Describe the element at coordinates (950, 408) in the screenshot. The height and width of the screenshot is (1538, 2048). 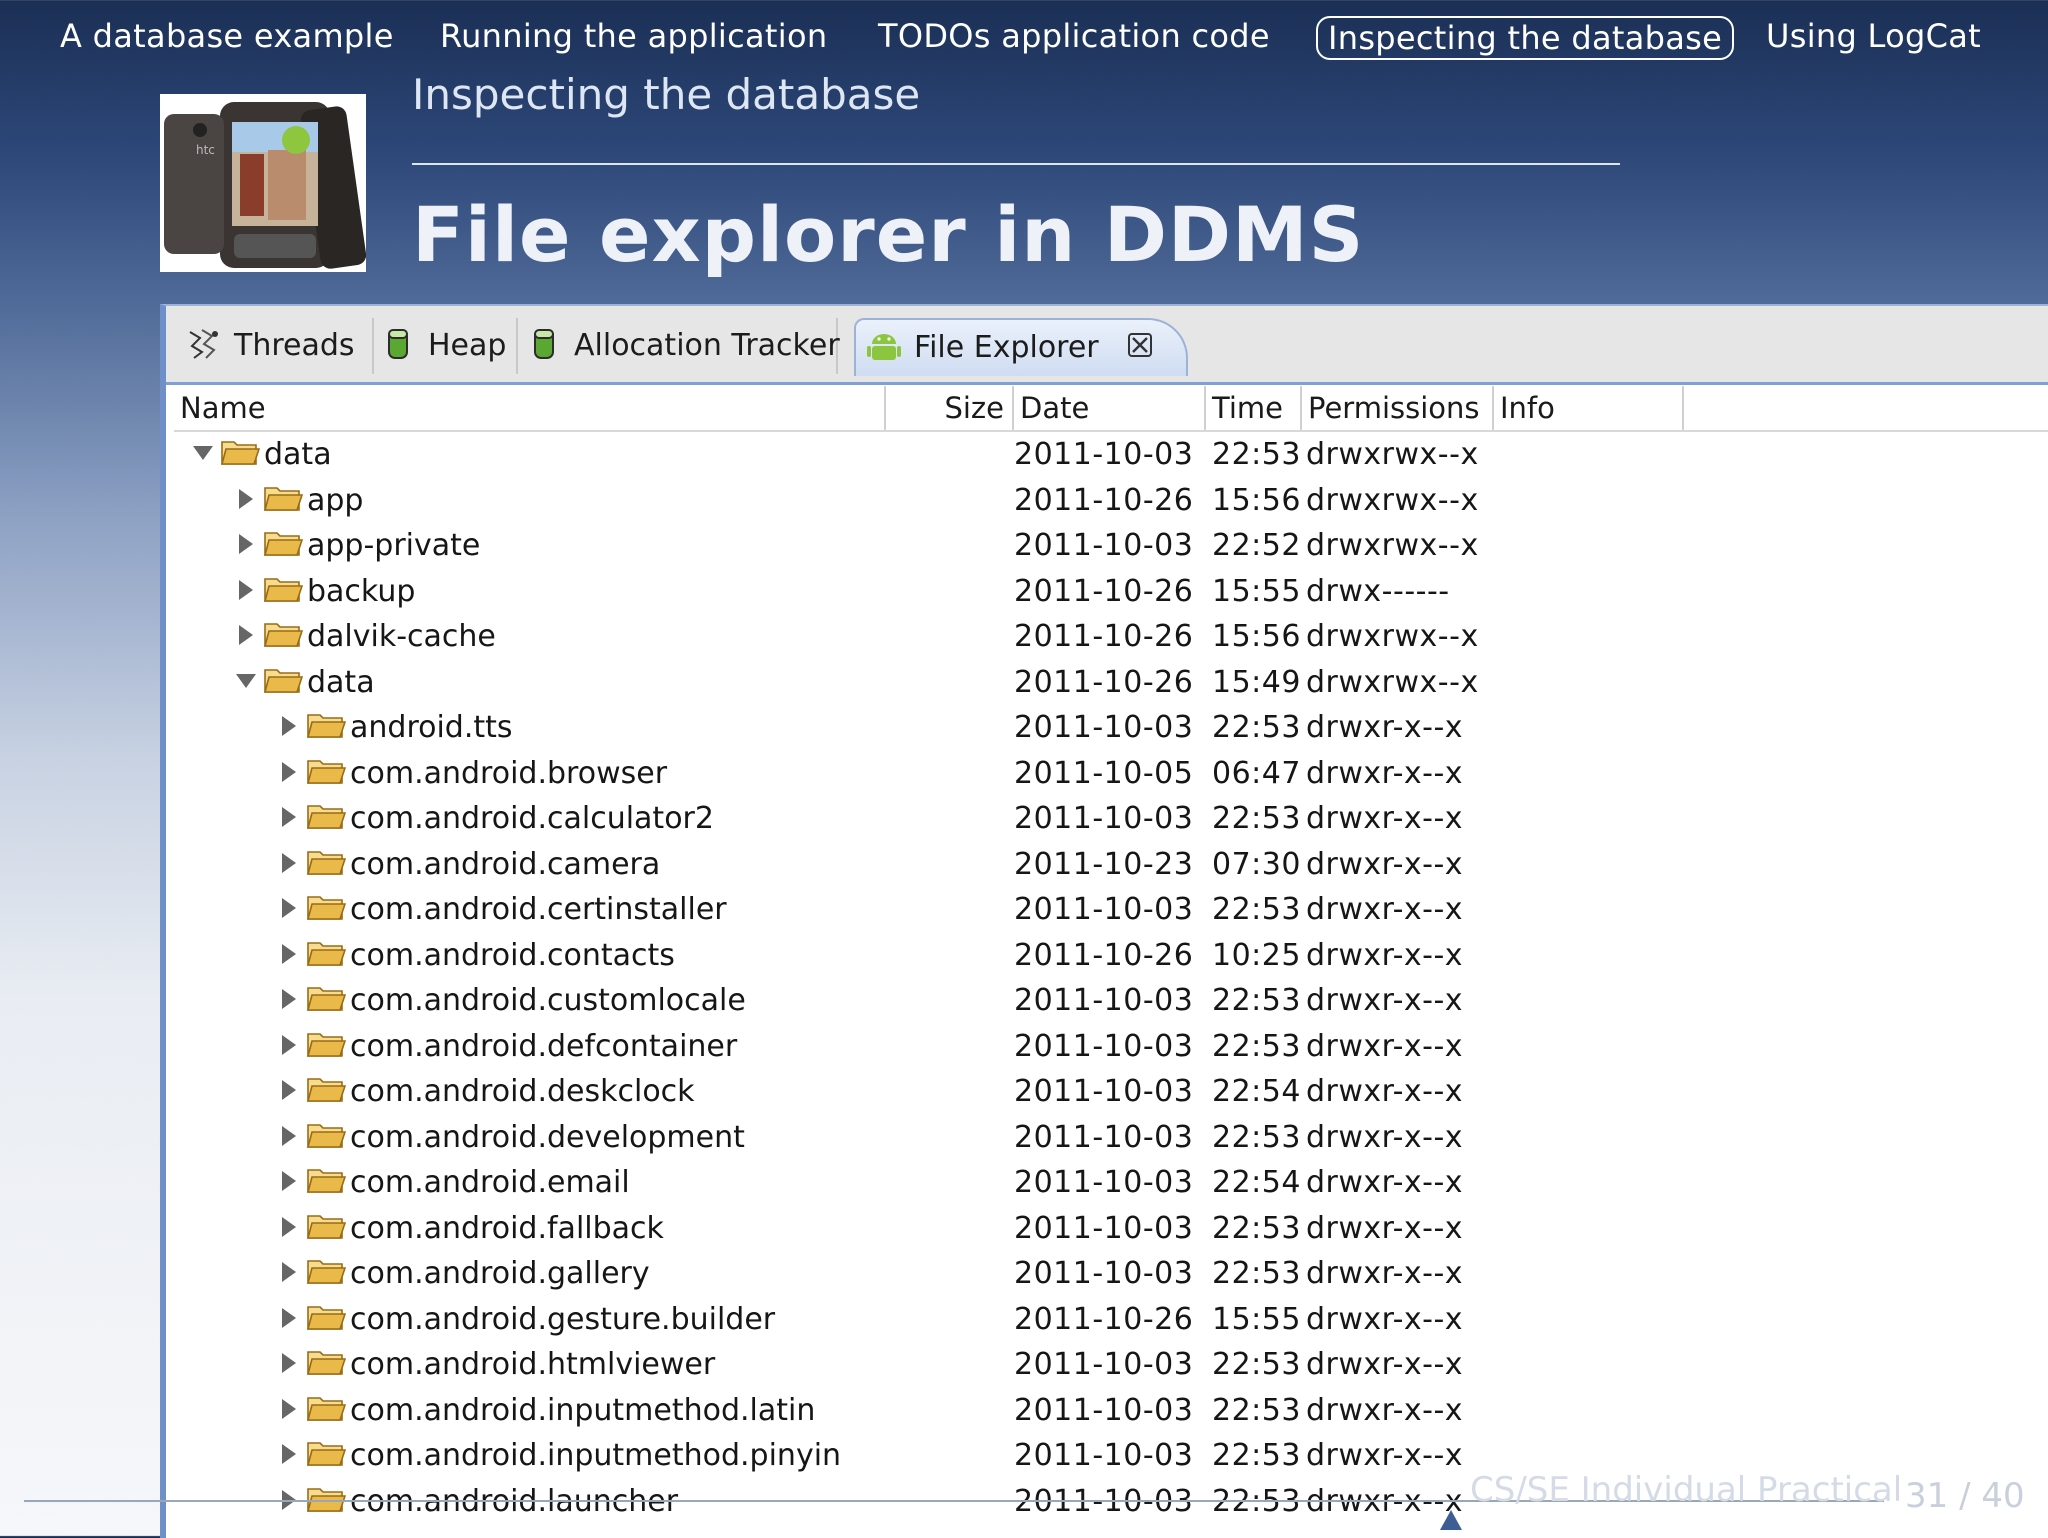
I see `column-header-size: Size` at that location.